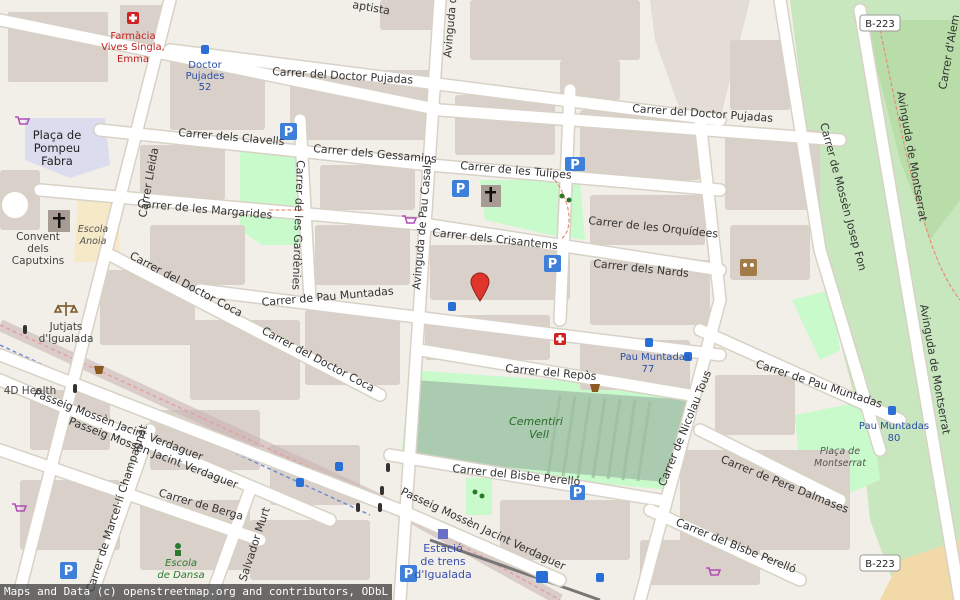 The width and height of the screenshot is (960, 600). I want to click on dance-school-label: de Dansa, so click(180, 575).